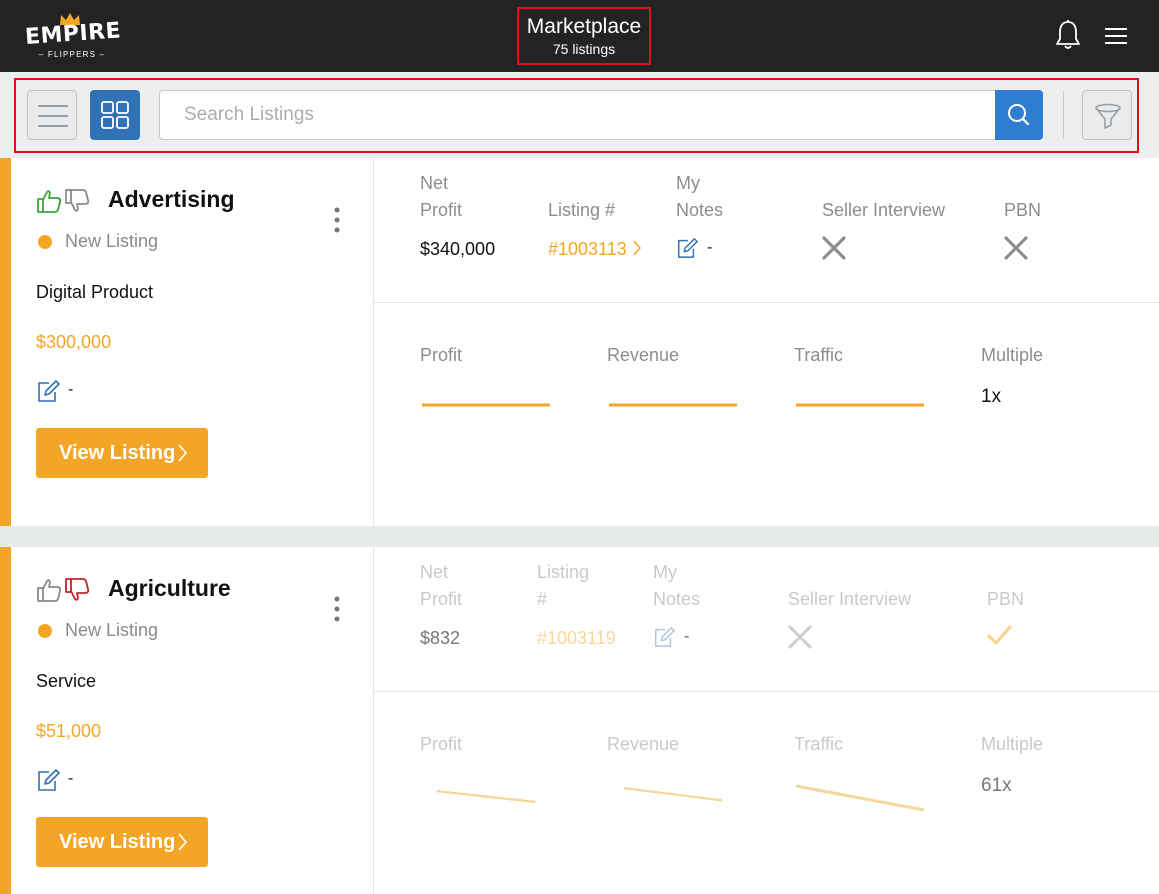  I want to click on search-icon, so click(1019, 115).